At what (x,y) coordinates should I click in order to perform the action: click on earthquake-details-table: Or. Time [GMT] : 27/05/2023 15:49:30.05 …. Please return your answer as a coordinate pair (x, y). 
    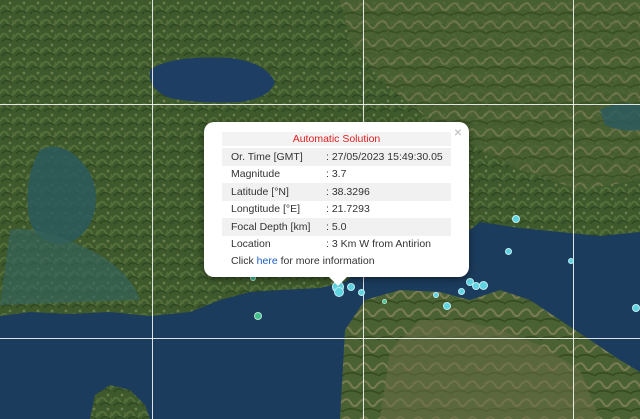
    Looking at the image, I should click on (336, 200).